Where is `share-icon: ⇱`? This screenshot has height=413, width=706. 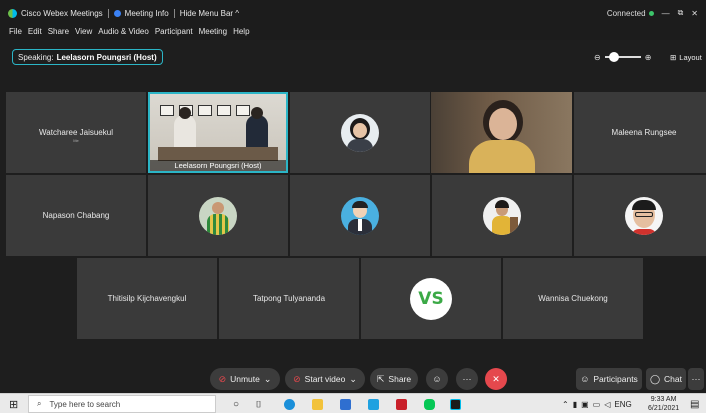
share-icon: ⇱ is located at coordinates (380, 378).